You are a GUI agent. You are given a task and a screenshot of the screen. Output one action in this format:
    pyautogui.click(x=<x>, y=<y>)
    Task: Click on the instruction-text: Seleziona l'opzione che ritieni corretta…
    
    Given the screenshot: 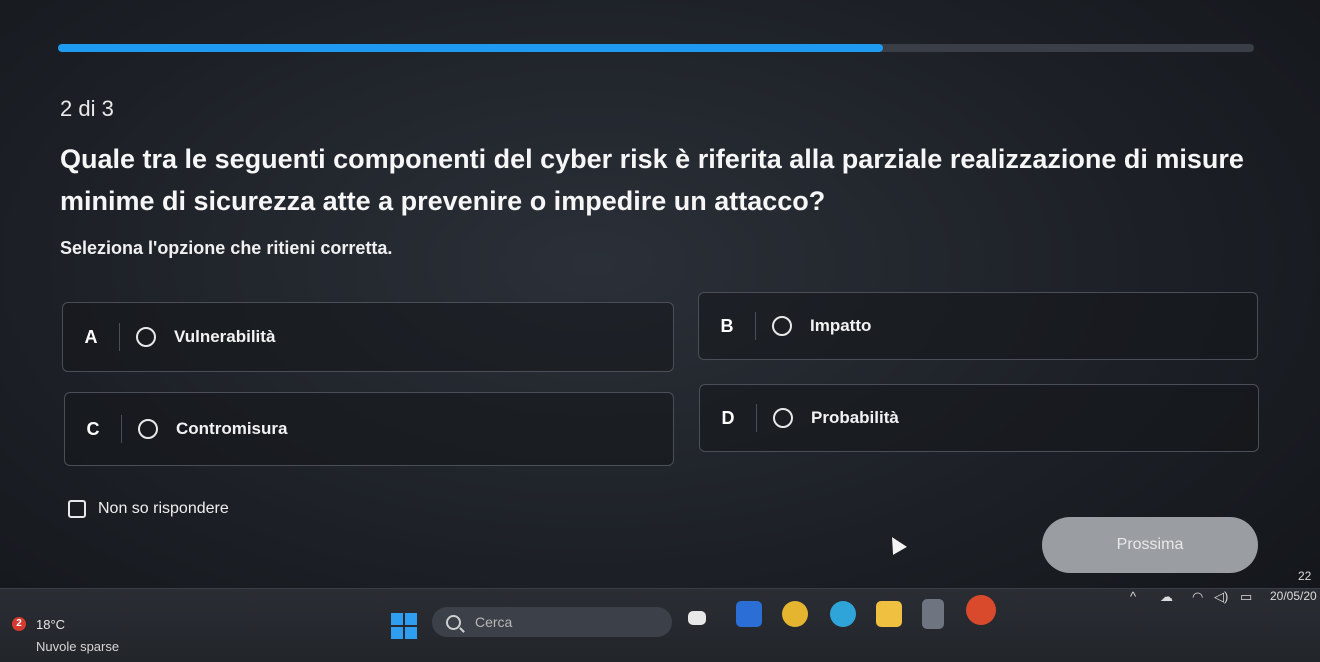 What is the action you would take?
    pyautogui.click(x=226, y=248)
    